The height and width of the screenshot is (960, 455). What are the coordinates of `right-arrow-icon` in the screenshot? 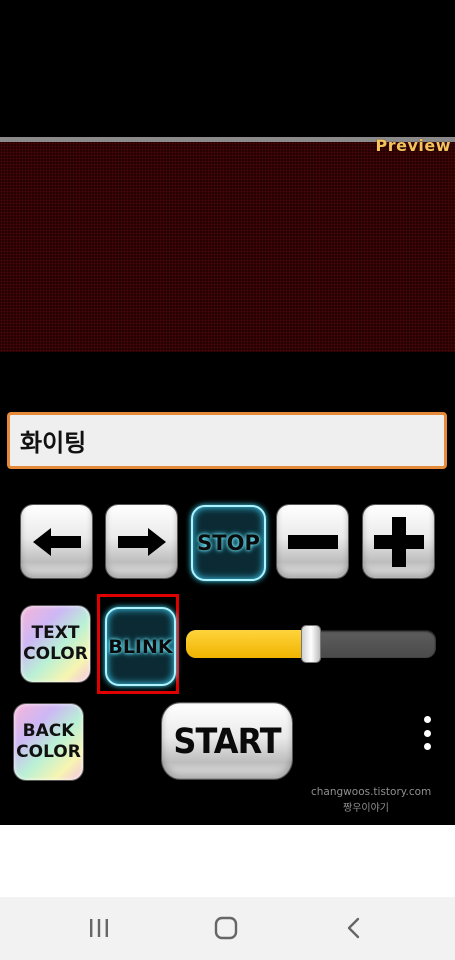 It's located at (141, 541).